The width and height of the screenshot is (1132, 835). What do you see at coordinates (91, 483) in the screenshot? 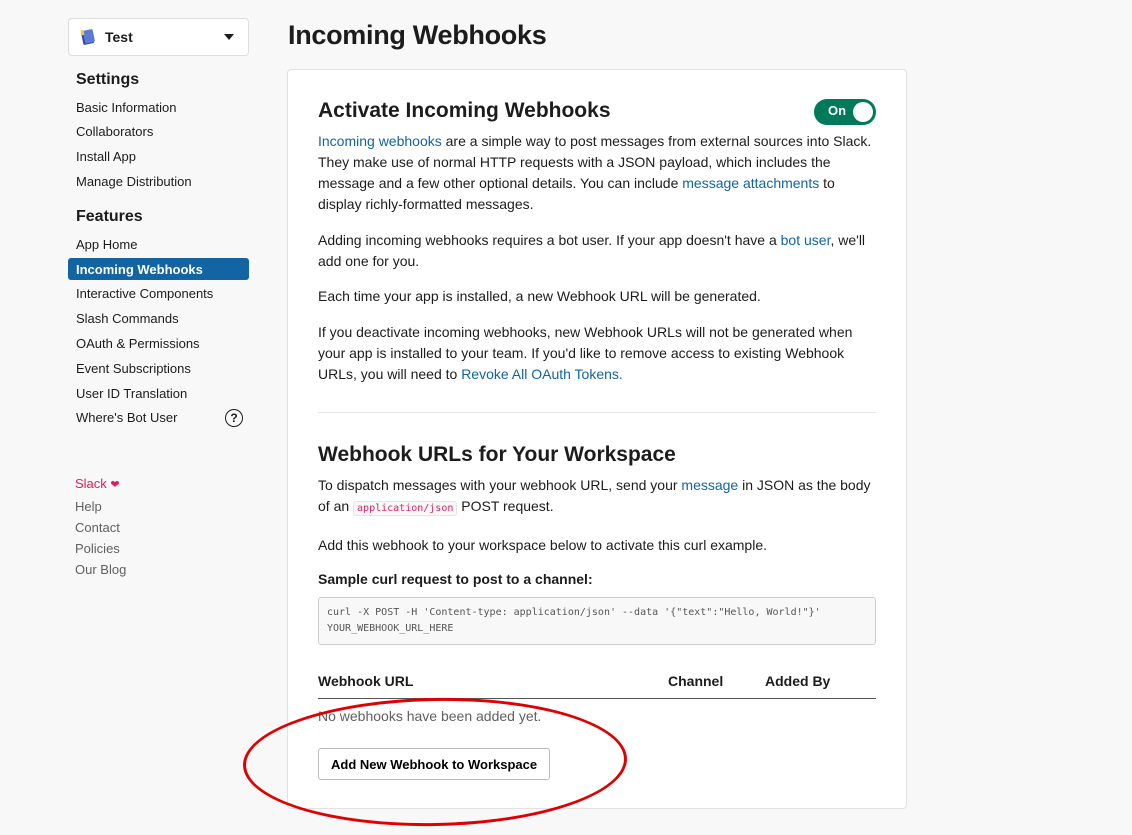
I see `footer-link-slack-label: Slack` at bounding box center [91, 483].